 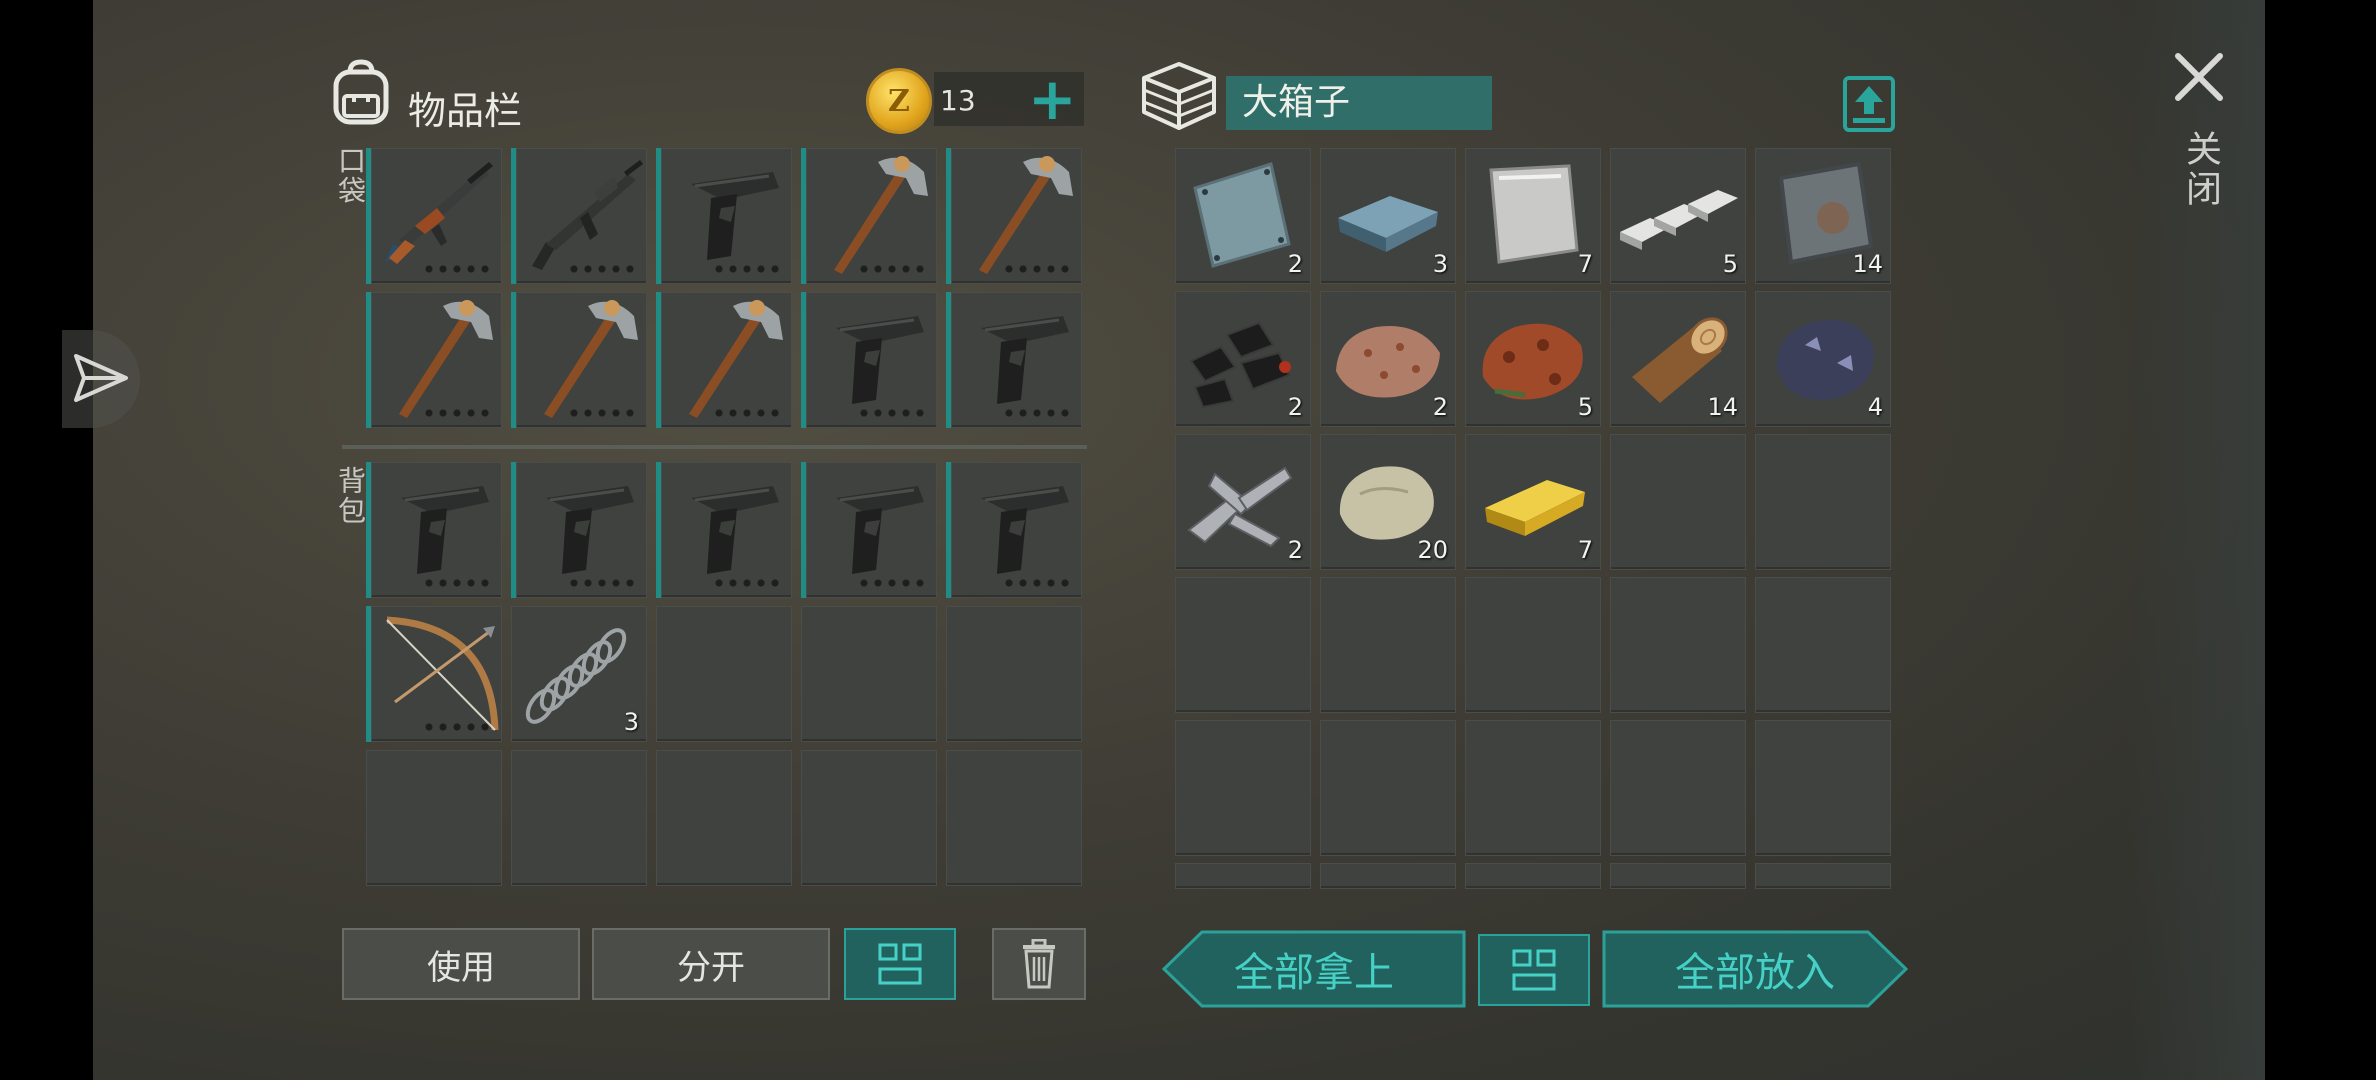 I want to click on container-slot: 3, so click(x=1388, y=216).